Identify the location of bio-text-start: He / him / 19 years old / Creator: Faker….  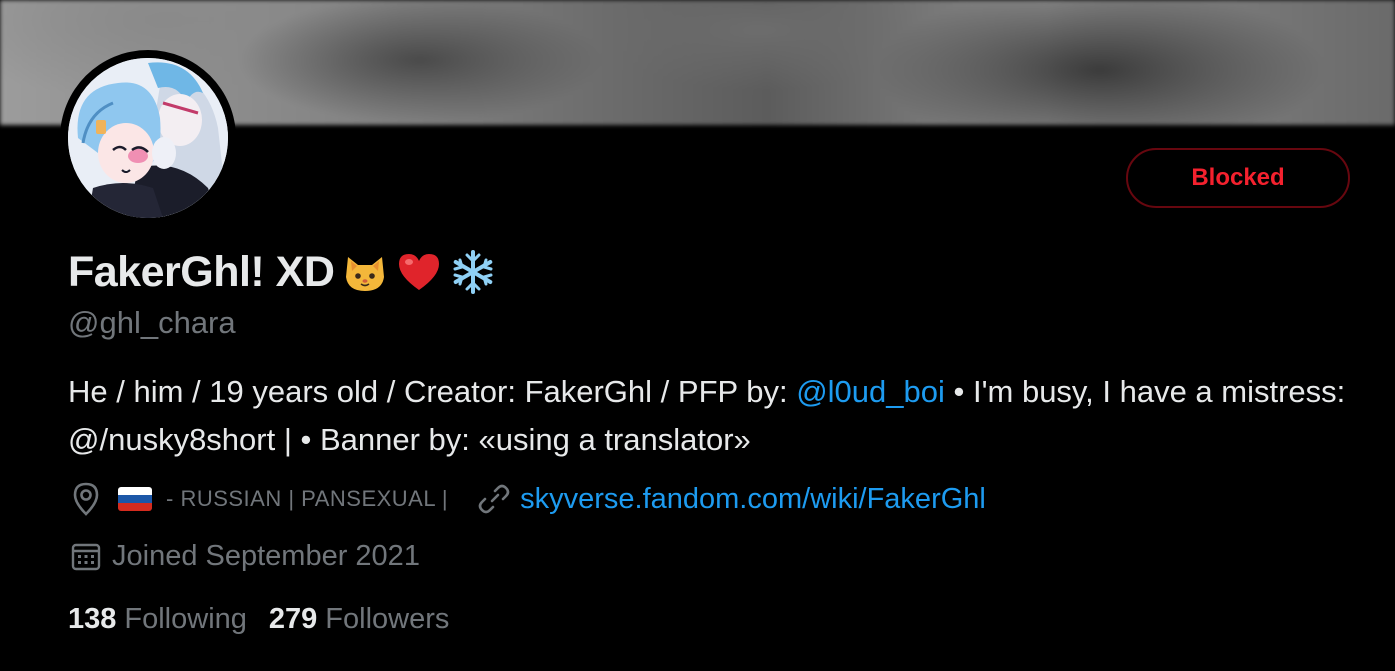
(432, 391).